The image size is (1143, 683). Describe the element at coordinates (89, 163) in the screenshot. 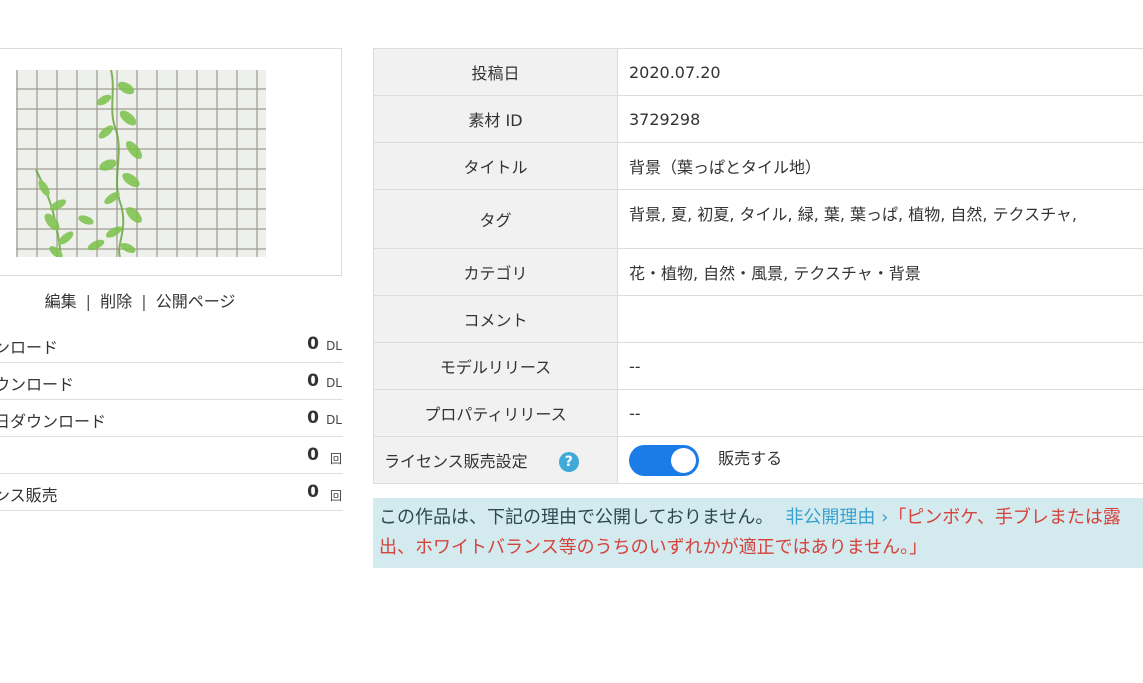

I see `leaf-vine-image` at that location.